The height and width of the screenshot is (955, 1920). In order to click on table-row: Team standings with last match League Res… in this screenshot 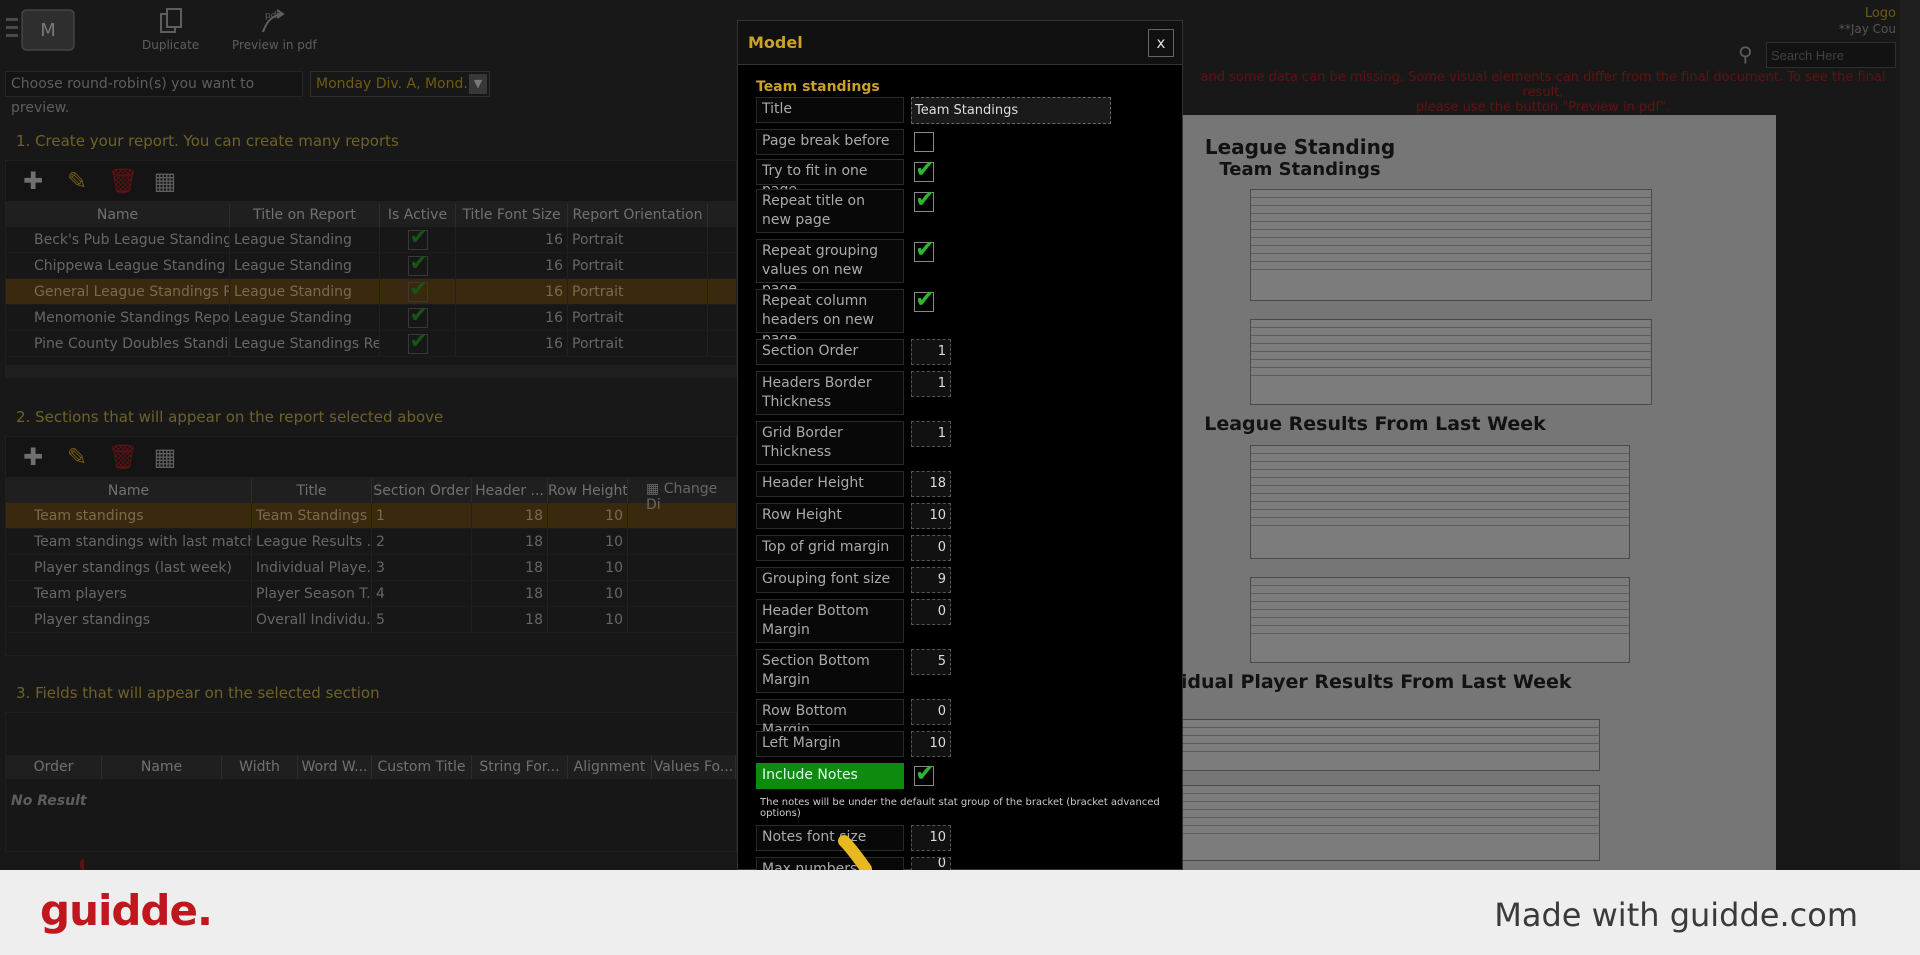, I will do `click(371, 542)`.